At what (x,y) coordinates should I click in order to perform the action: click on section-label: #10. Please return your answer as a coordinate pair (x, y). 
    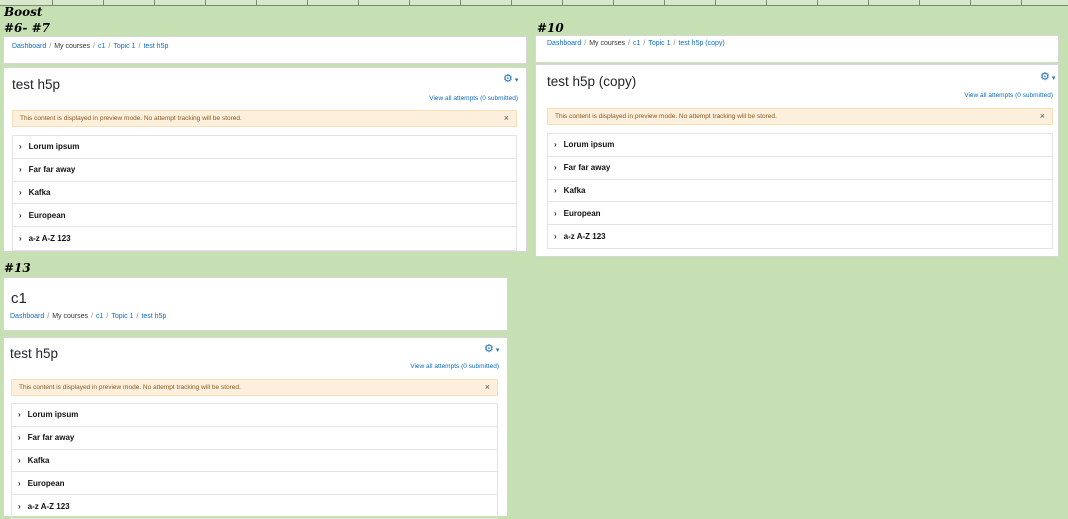
    Looking at the image, I should click on (550, 28).